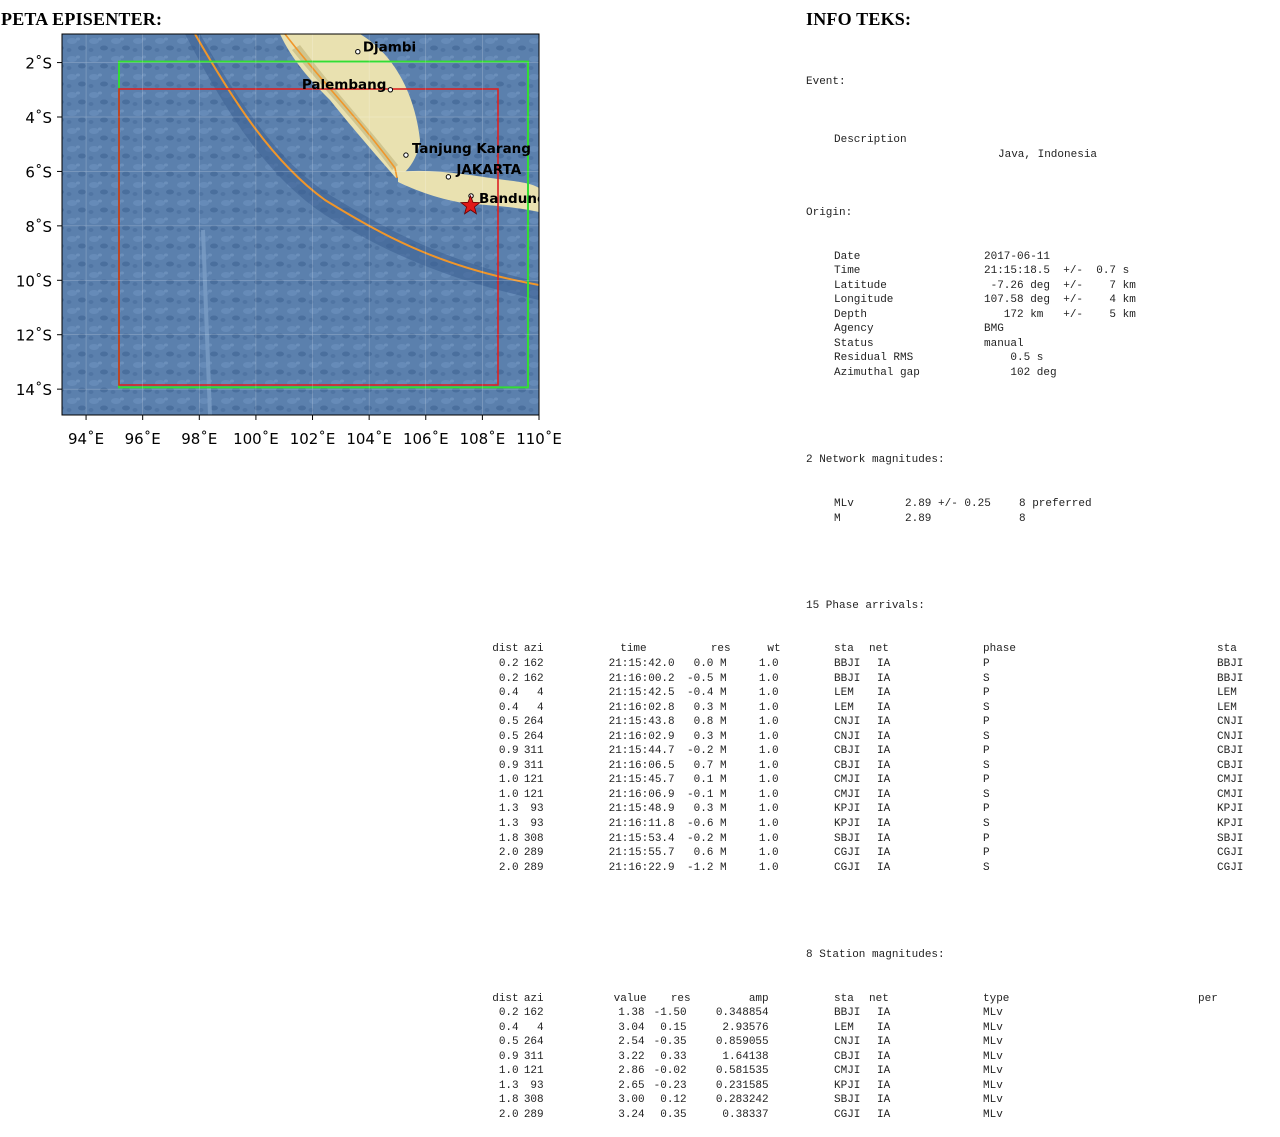 The height and width of the screenshot is (1137, 1280). What do you see at coordinates (505, 998) in the screenshot?
I see `station-magnitude-column-header: dist` at bounding box center [505, 998].